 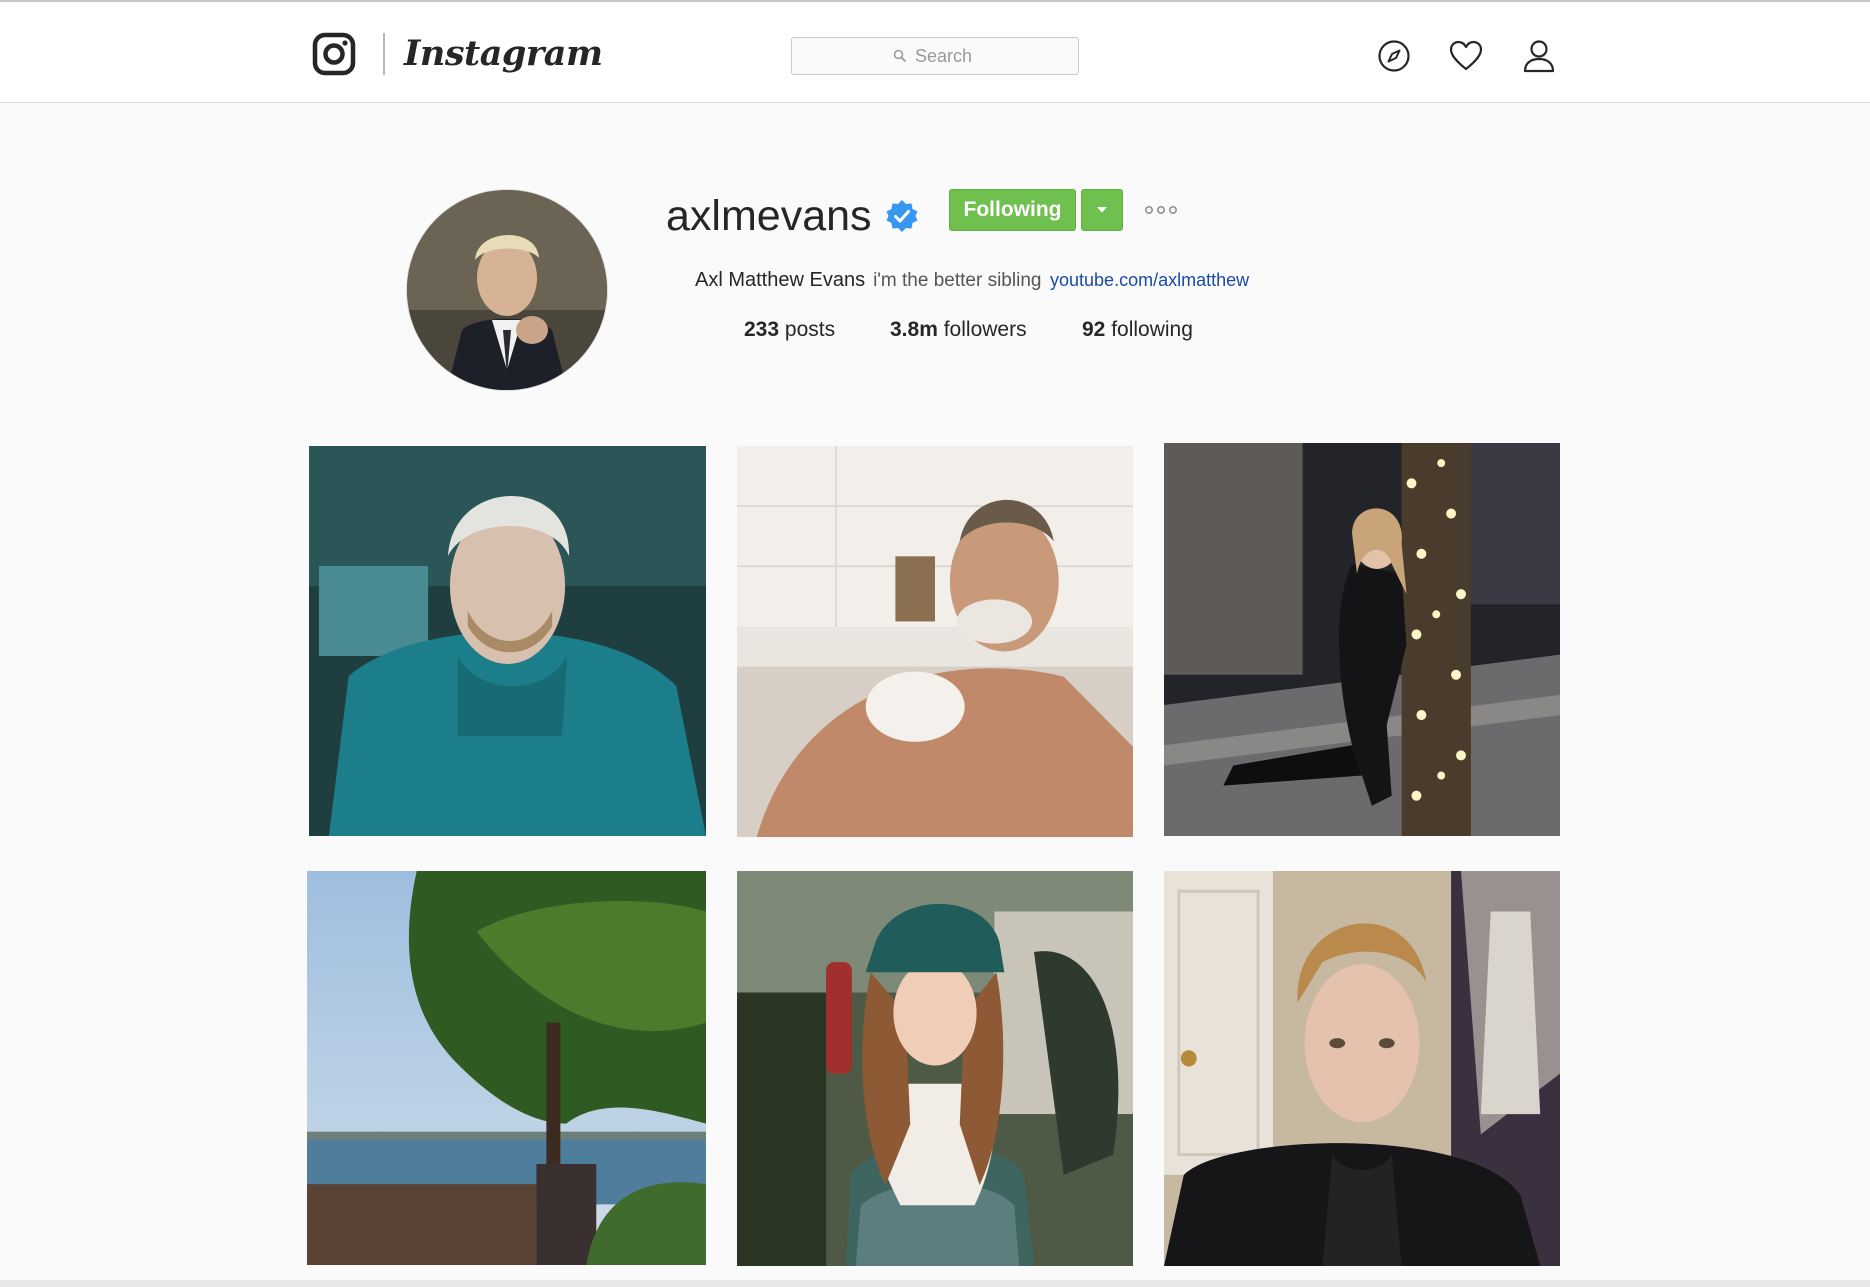 What do you see at coordinates (902, 216) in the screenshot?
I see `verified-badge-icon` at bounding box center [902, 216].